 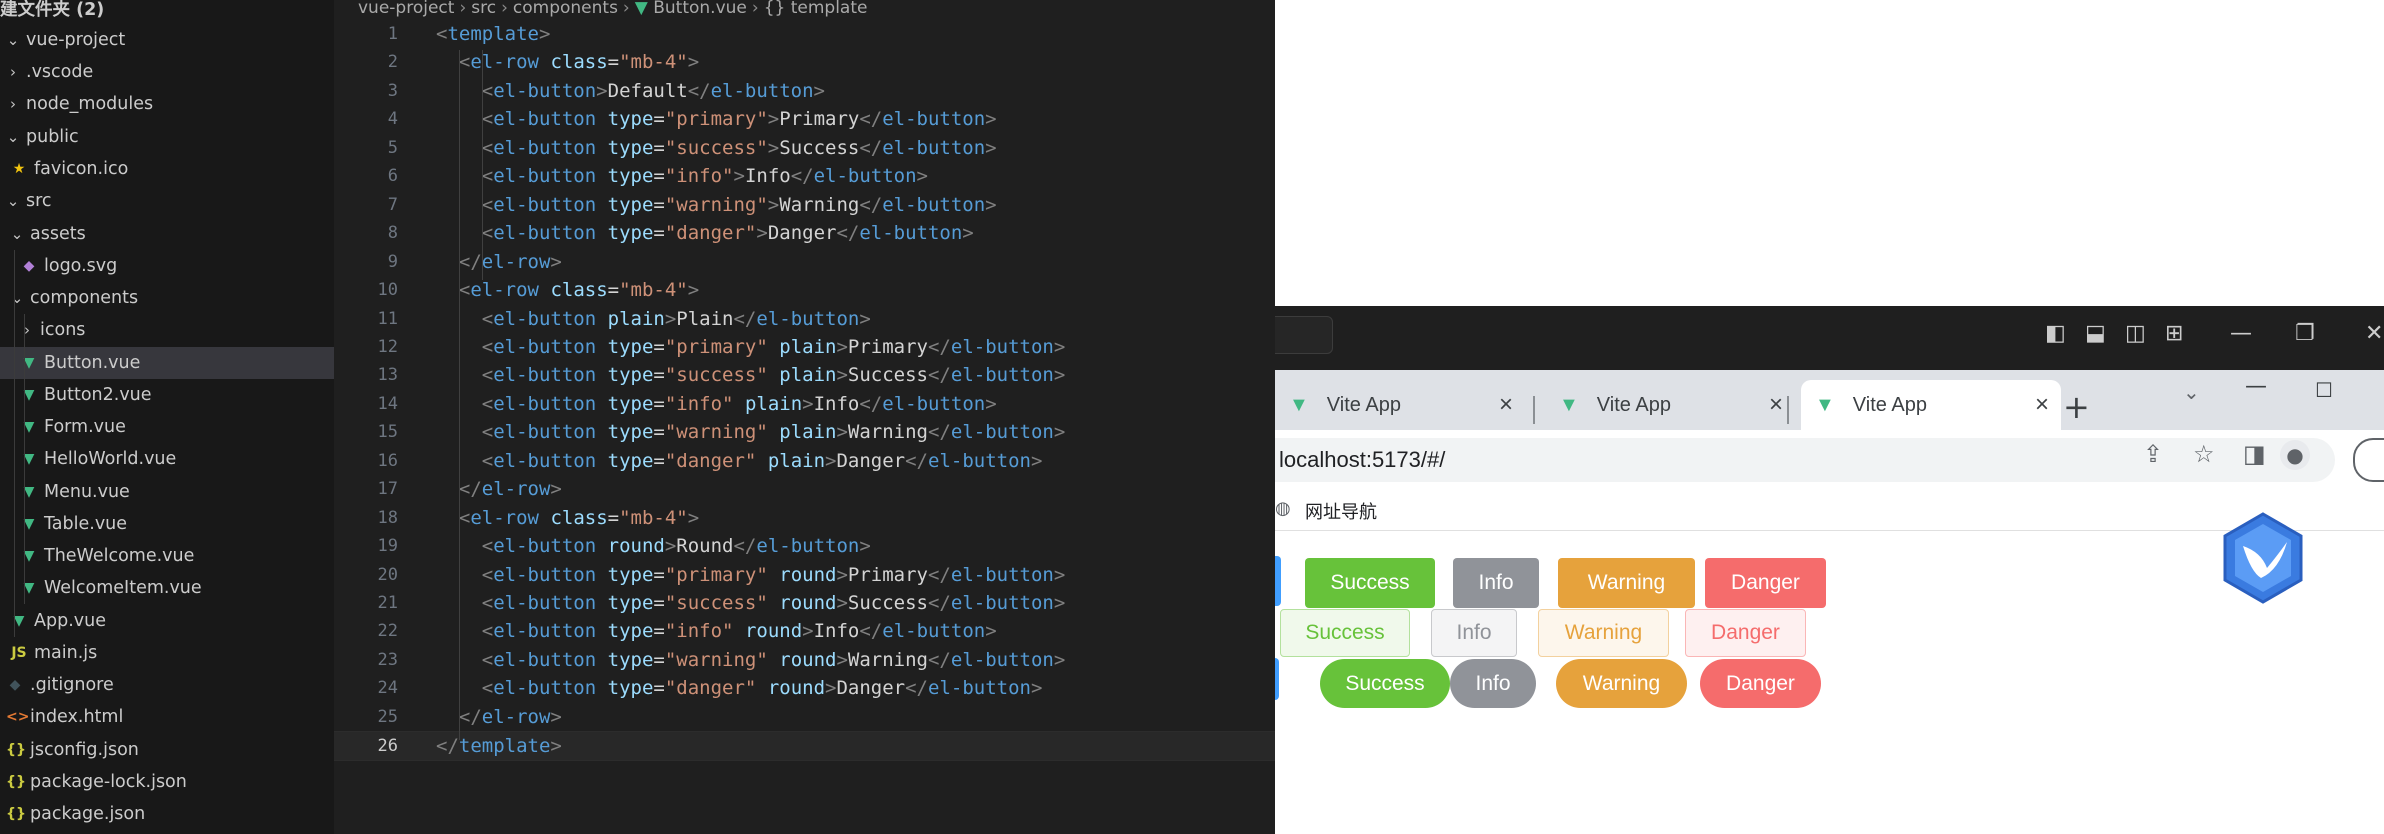 I want to click on bookmark-link: 网址导航, so click(x=1341, y=511).